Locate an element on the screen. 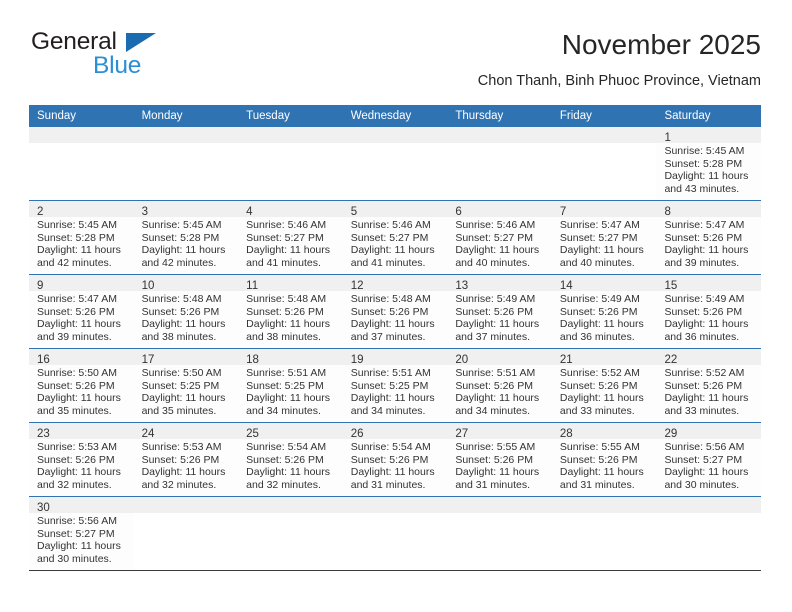 Image resolution: width=792 pixels, height=612 pixels. day-detail-line: and 34 minutes. is located at coordinates (283, 410).